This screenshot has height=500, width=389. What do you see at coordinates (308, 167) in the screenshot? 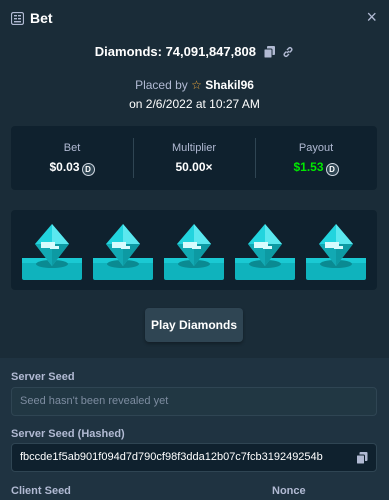
I see `stat-payout-value: $1.53` at bounding box center [308, 167].